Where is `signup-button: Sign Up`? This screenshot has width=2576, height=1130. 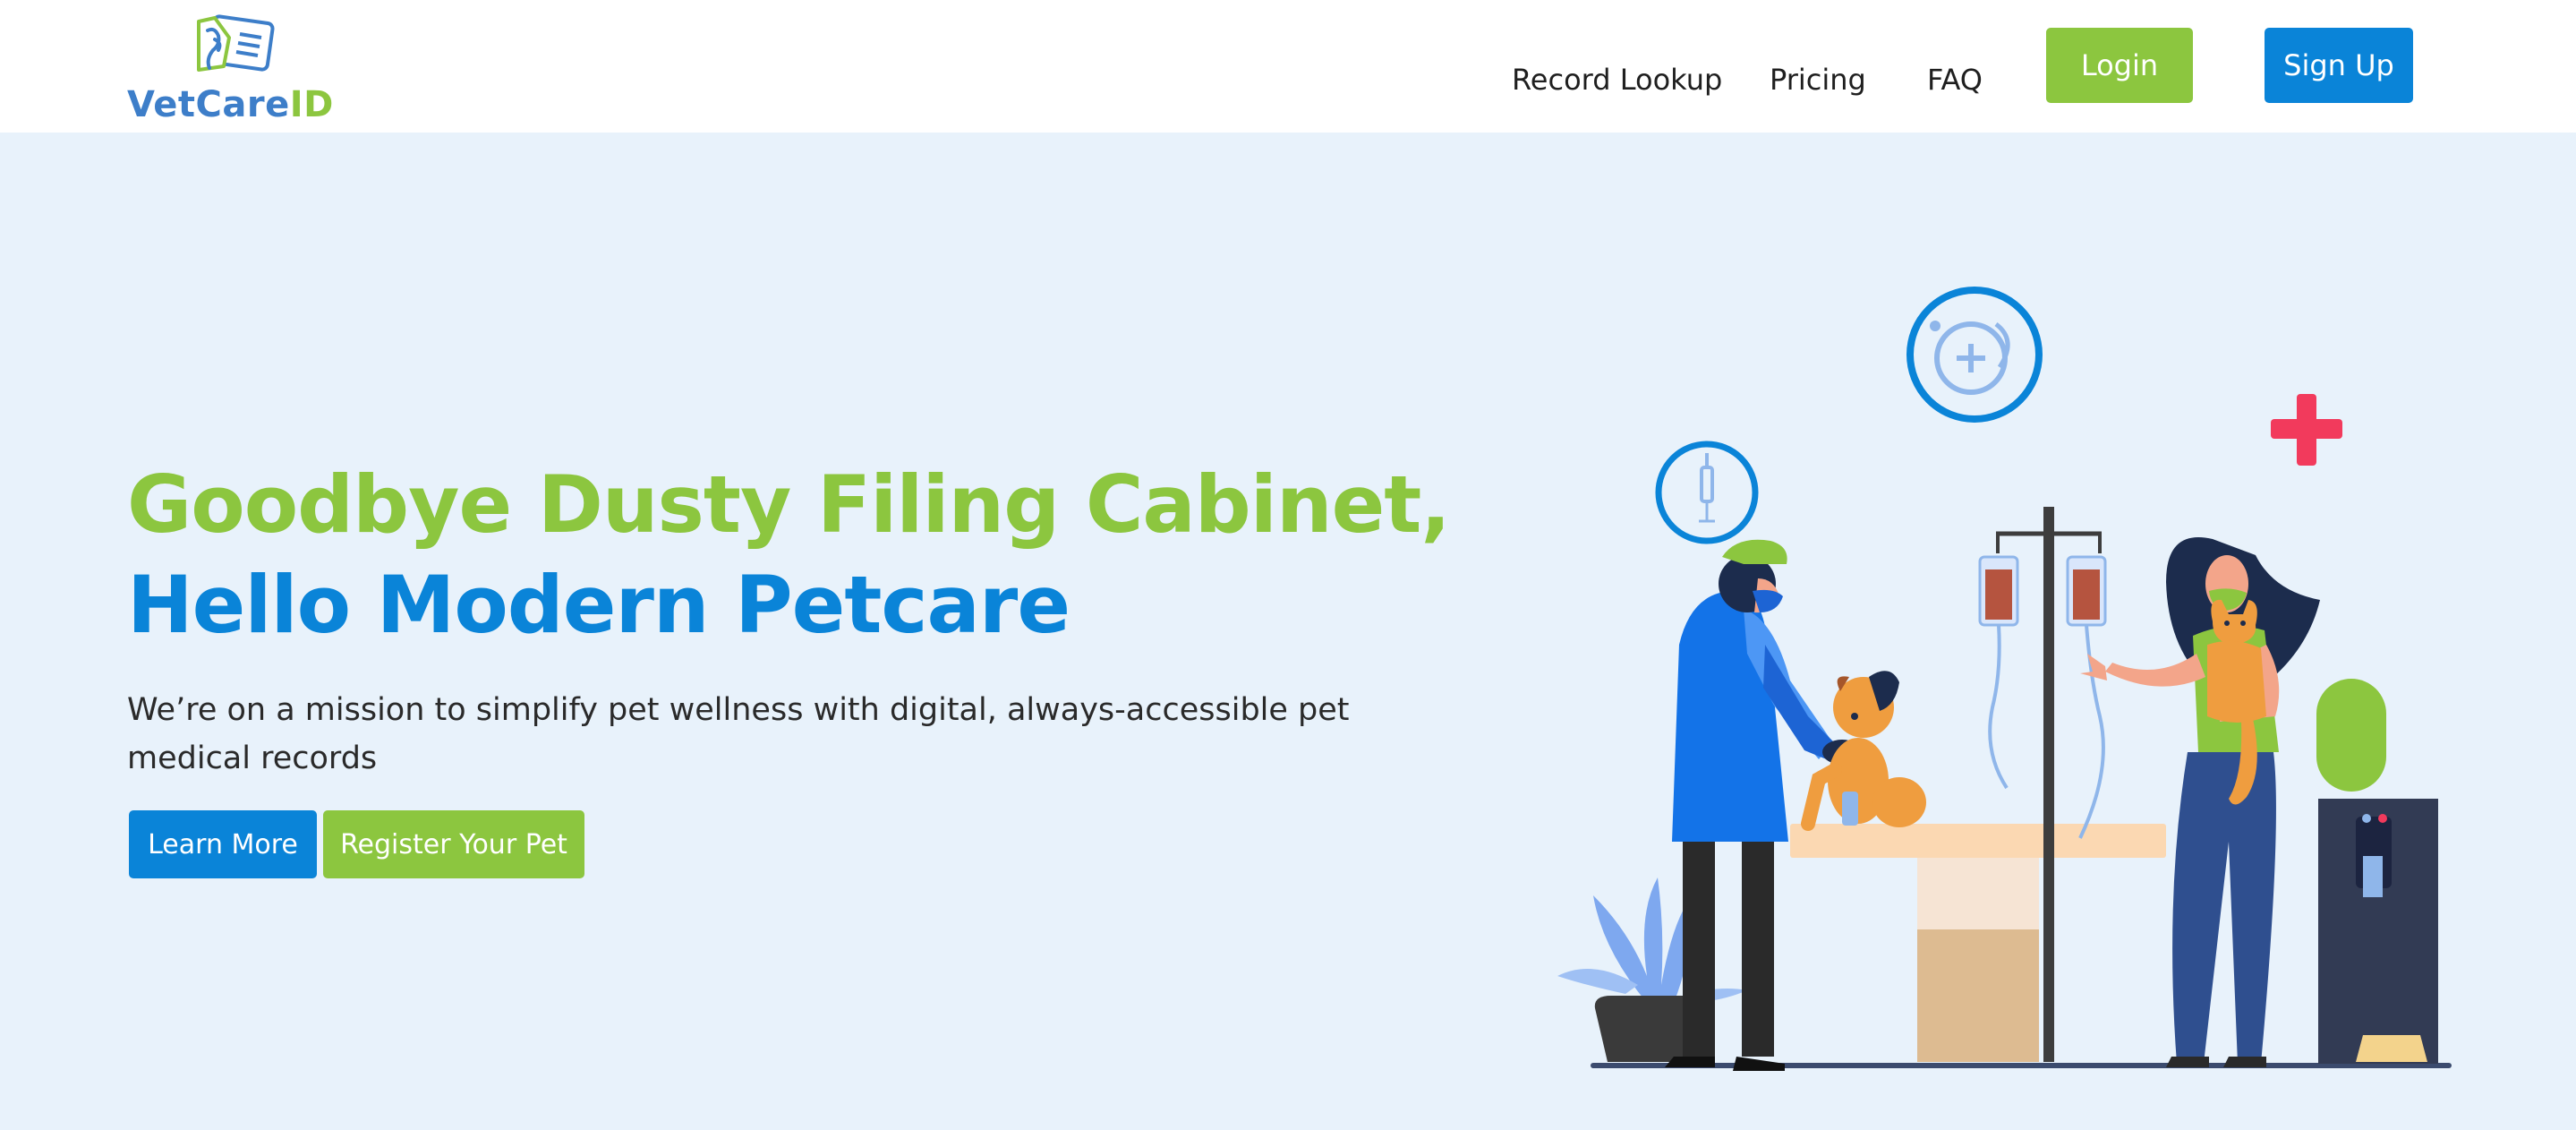 signup-button: Sign Up is located at coordinates (2339, 65).